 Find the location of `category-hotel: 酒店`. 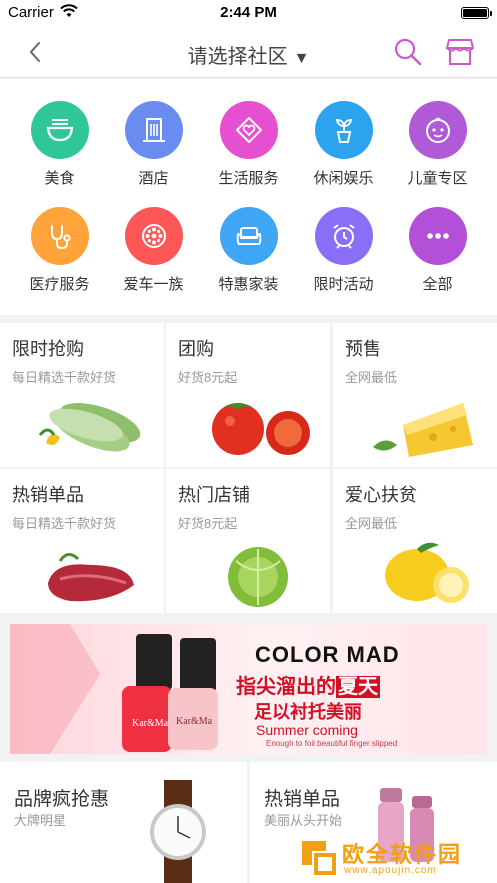

category-hotel: 酒店 is located at coordinates (153, 151).